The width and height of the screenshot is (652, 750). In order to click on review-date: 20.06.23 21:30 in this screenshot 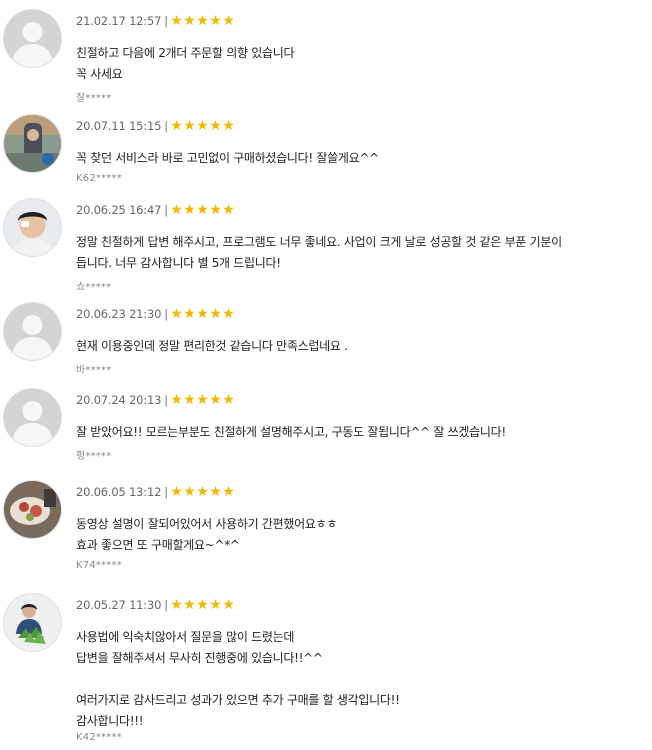, I will do `click(119, 314)`.